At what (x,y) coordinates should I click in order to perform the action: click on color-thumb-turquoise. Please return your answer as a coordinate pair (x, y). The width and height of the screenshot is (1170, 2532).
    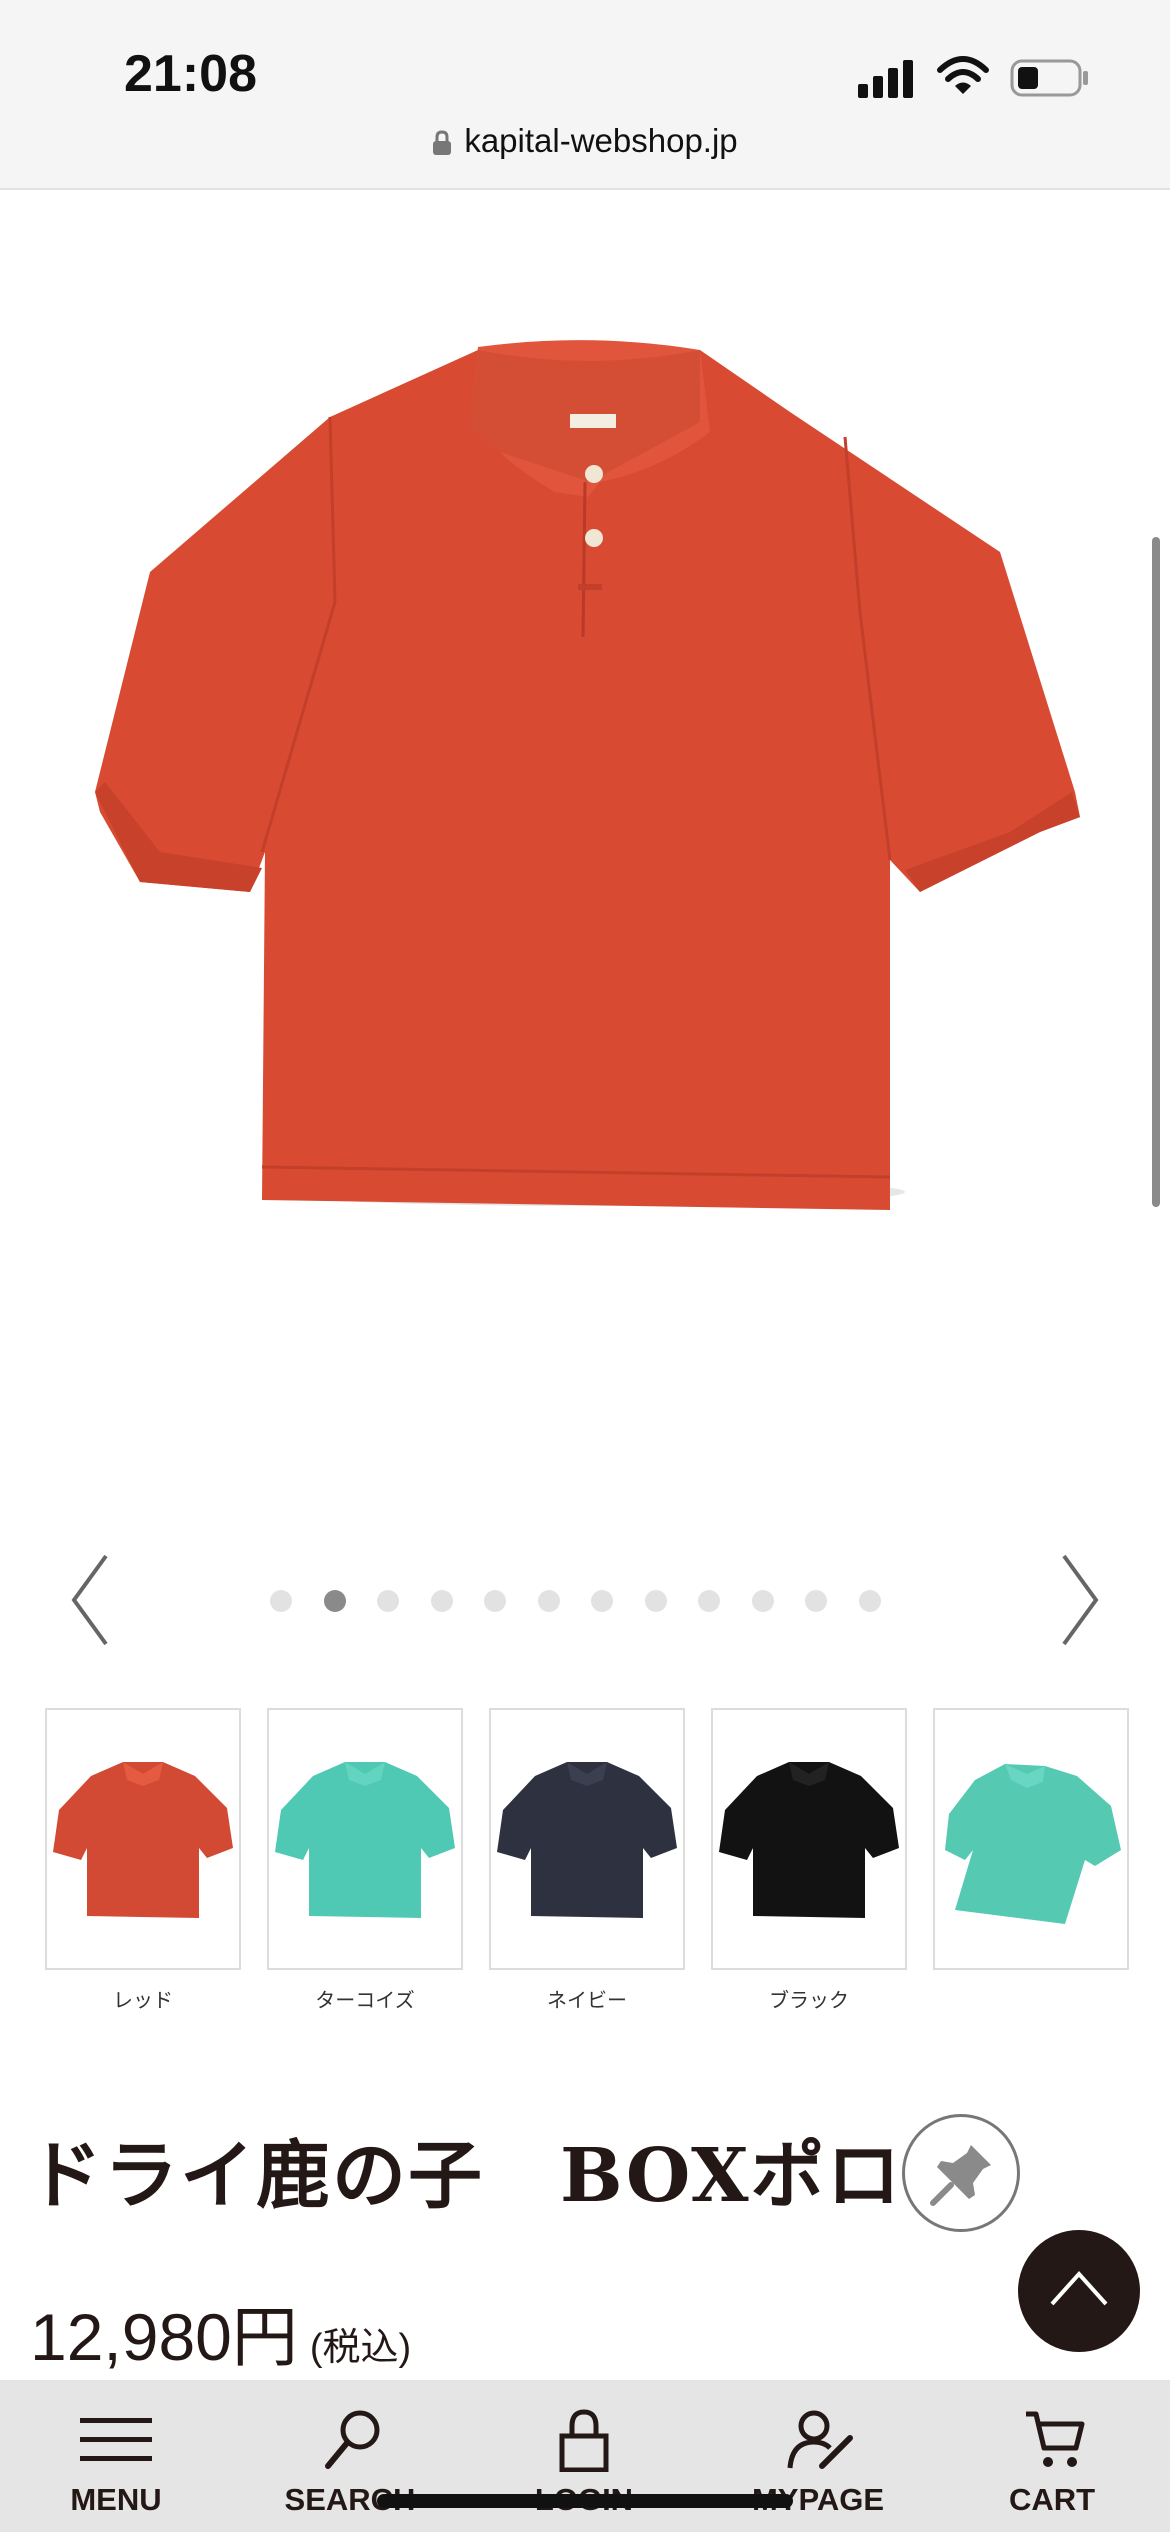
    Looking at the image, I should click on (365, 1839).